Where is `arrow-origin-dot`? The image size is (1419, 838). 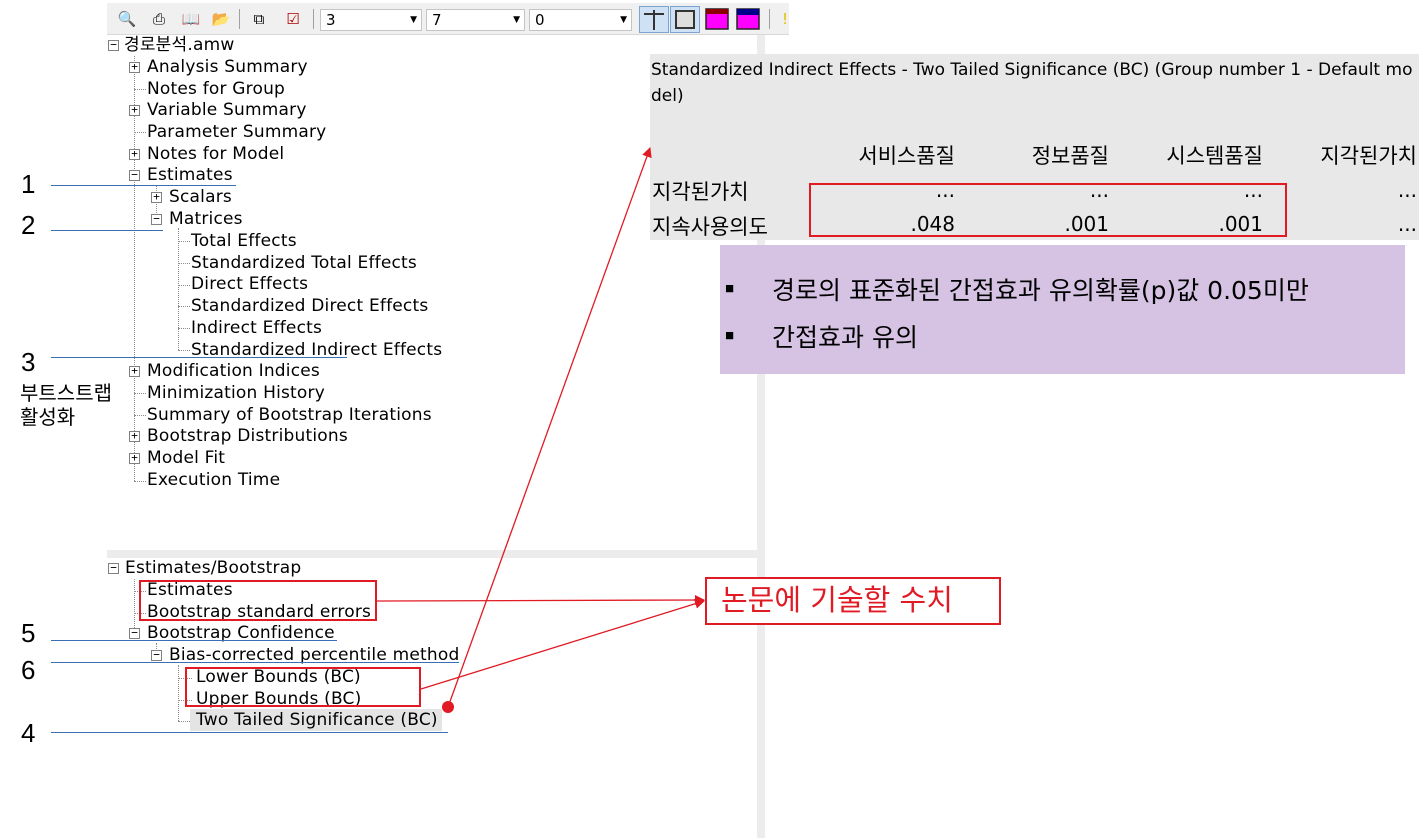
arrow-origin-dot is located at coordinates (448, 707).